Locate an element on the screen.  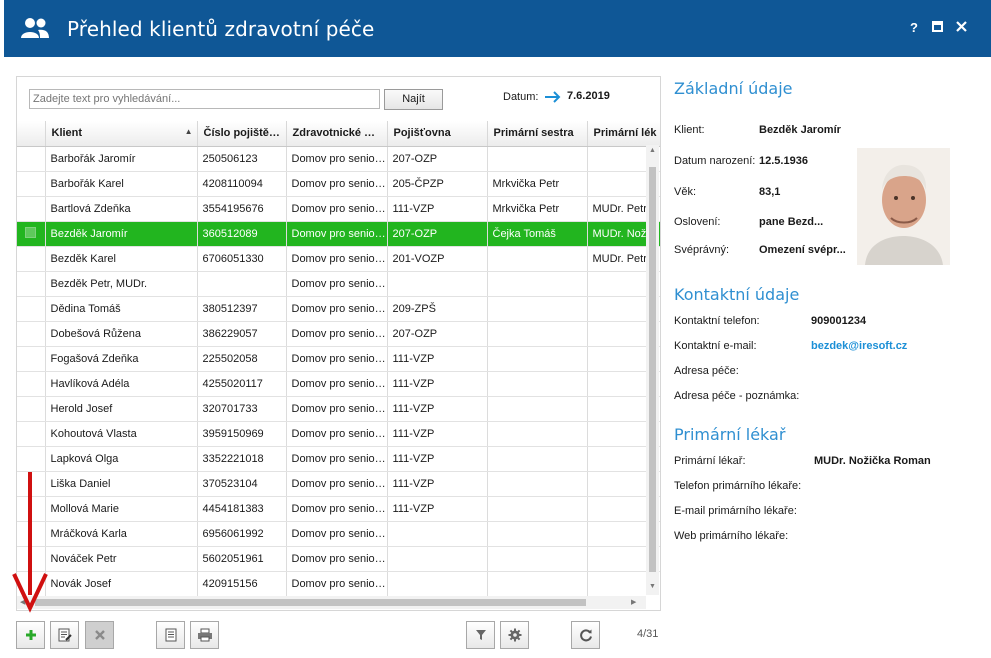
cell-client: Kohoutová Vlasta is located at coordinates (121, 434).